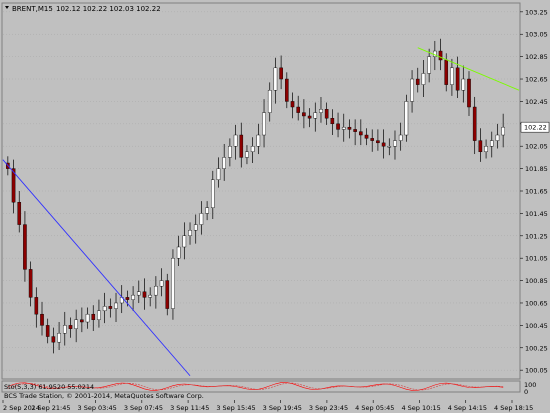 Image resolution: width=550 pixels, height=413 pixels. Describe the element at coordinates (536, 281) in the screenshot. I see `price-tick-label: 100.85` at that location.